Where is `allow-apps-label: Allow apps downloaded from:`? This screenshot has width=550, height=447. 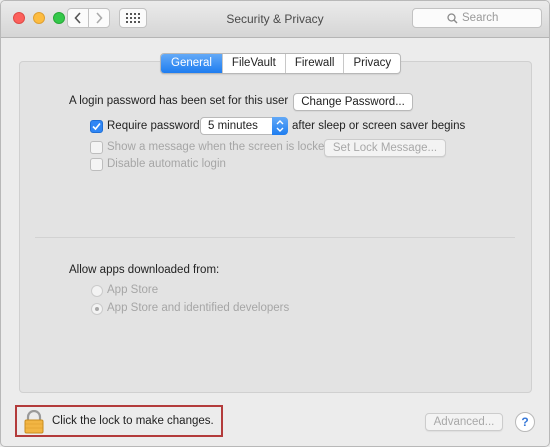
allow-apps-label: Allow apps downloaded from: is located at coordinates (144, 270).